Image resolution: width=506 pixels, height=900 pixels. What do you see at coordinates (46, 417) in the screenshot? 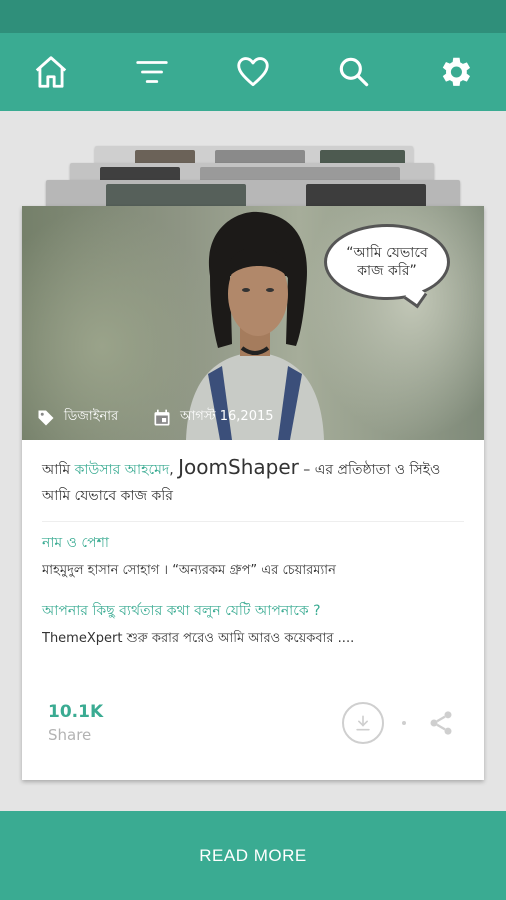
I see `tag-icon` at bounding box center [46, 417].